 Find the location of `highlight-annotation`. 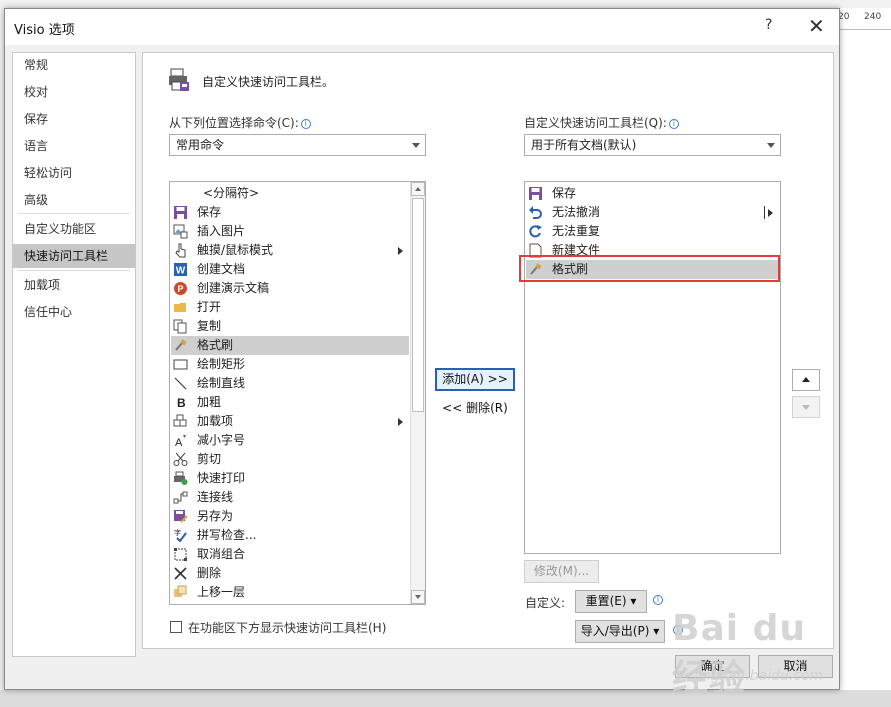

highlight-annotation is located at coordinates (649, 268).